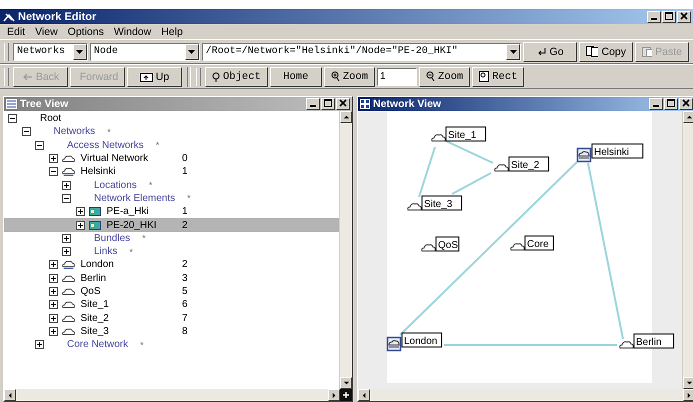 The height and width of the screenshot is (402, 693). Describe the element at coordinates (171, 265) in the screenshot. I see `tree-item: London 2` at that location.